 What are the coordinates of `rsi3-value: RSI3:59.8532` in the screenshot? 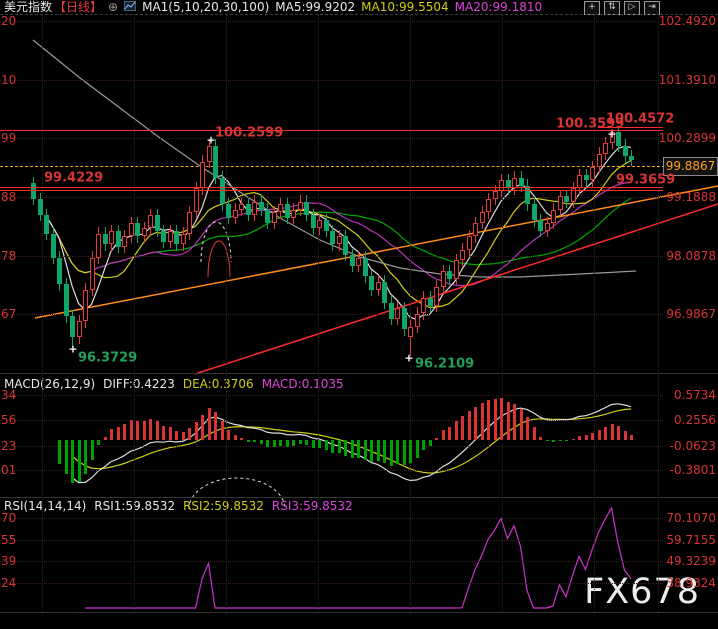 It's located at (312, 506).